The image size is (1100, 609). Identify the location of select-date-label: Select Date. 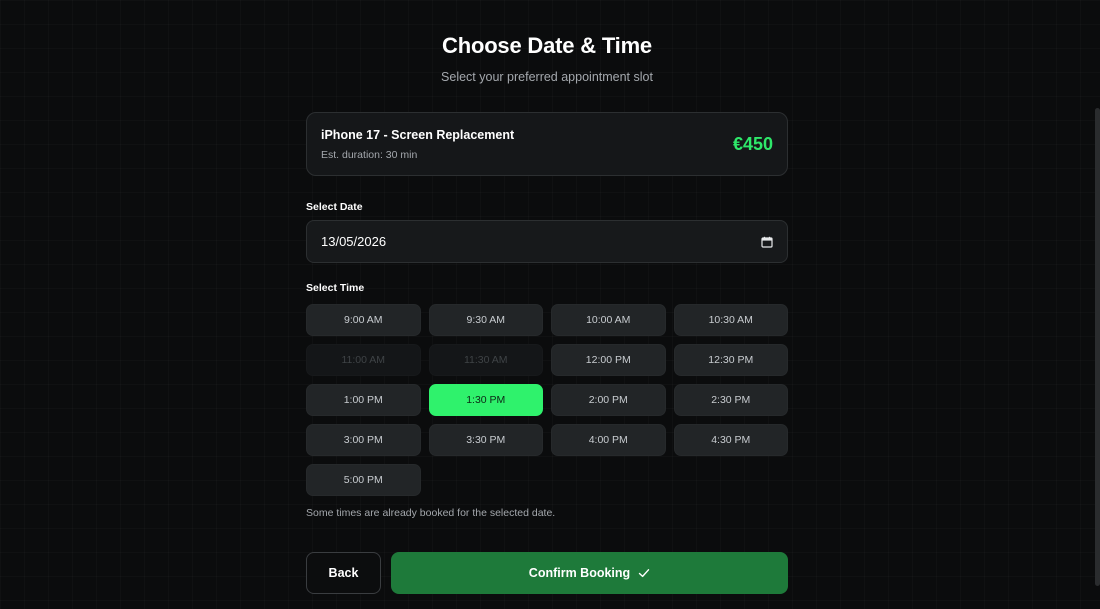
(334, 207).